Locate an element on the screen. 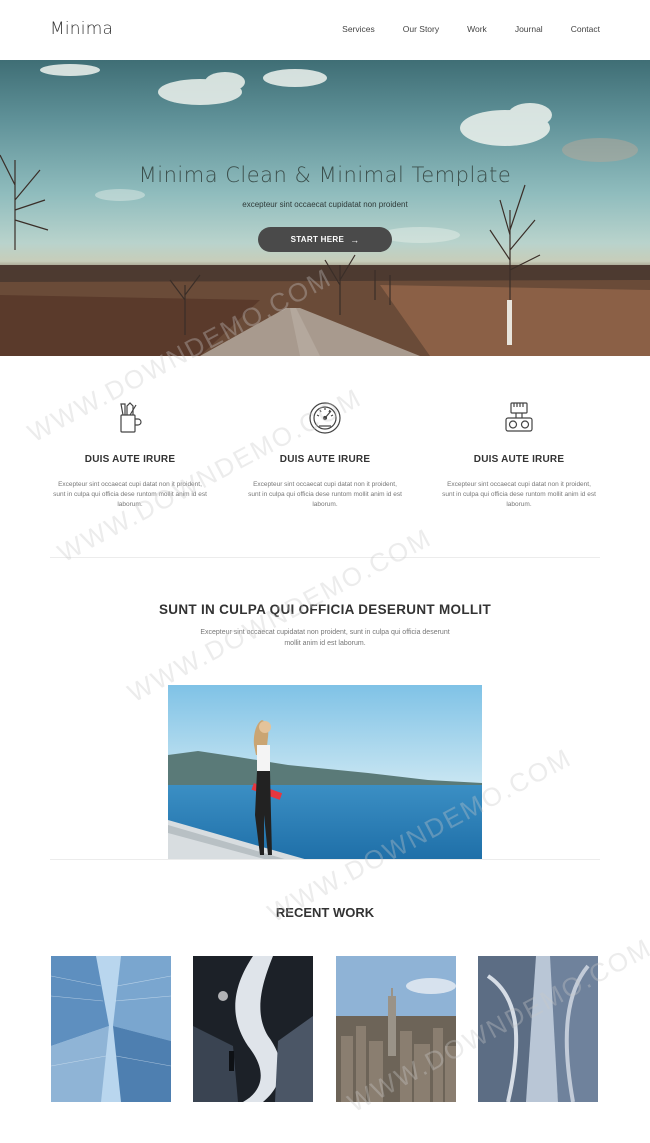 This screenshot has height=1143, width=650. work-item-escalator is located at coordinates (538, 1029).